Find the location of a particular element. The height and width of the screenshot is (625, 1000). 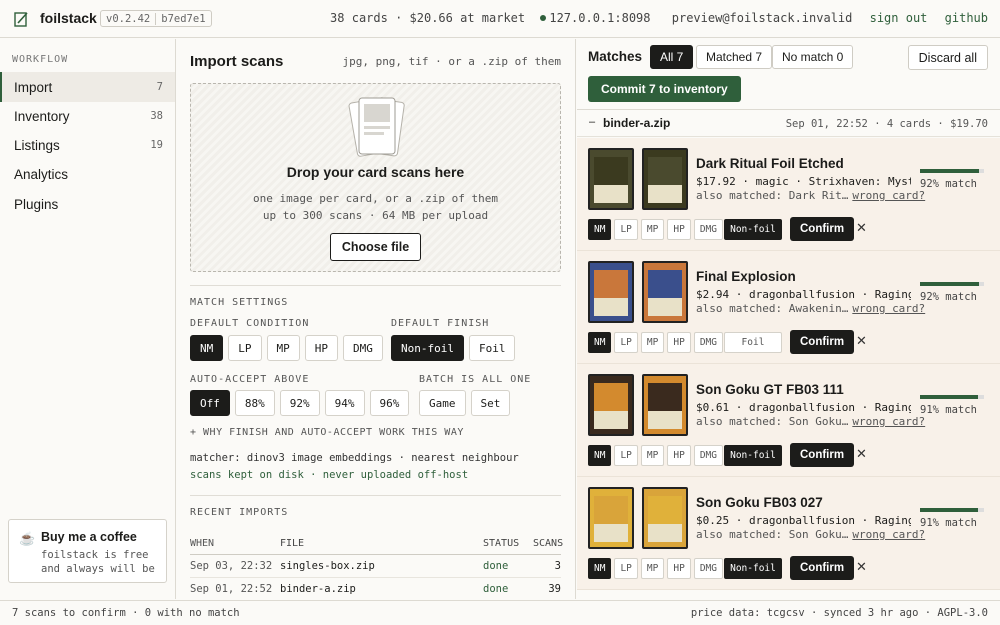

sidebar-item-import: Import 7 is located at coordinates (87, 87).